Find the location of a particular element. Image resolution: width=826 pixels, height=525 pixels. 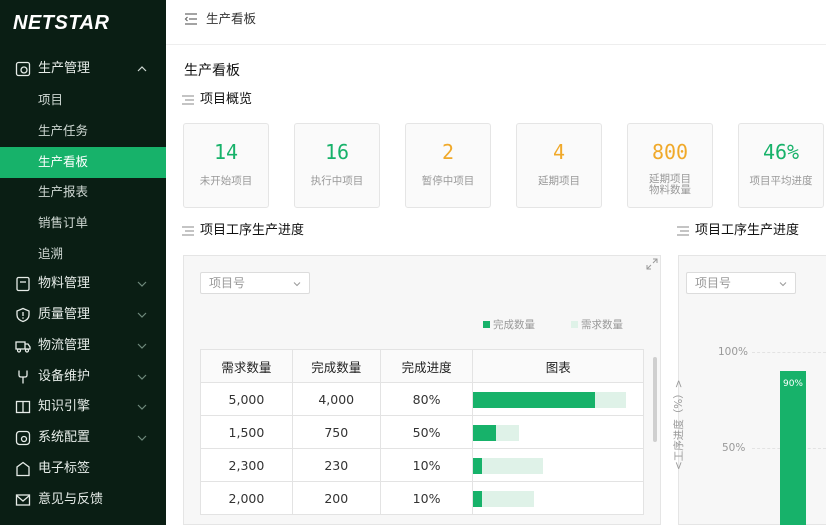

expand-icon is located at coordinates (652, 264).